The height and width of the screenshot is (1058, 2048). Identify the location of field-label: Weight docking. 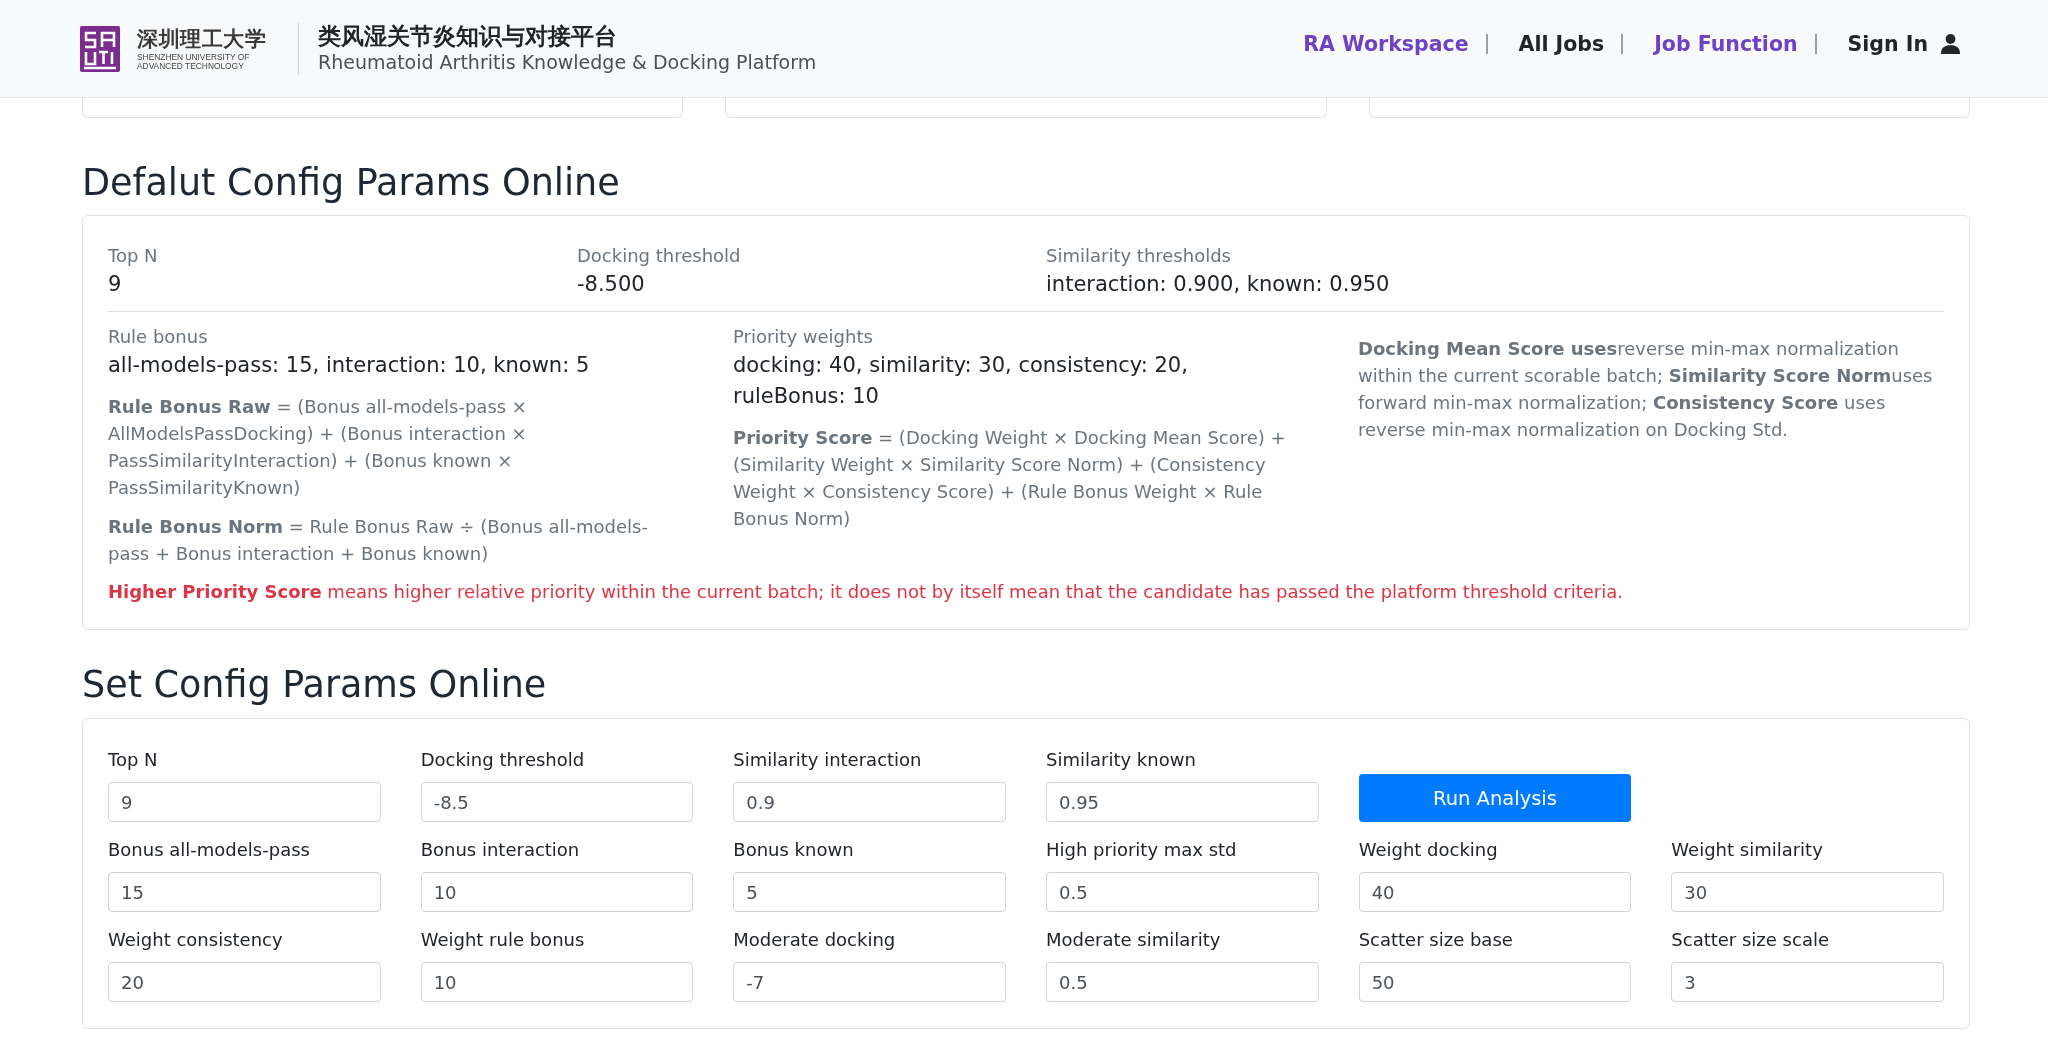
(1428, 850).